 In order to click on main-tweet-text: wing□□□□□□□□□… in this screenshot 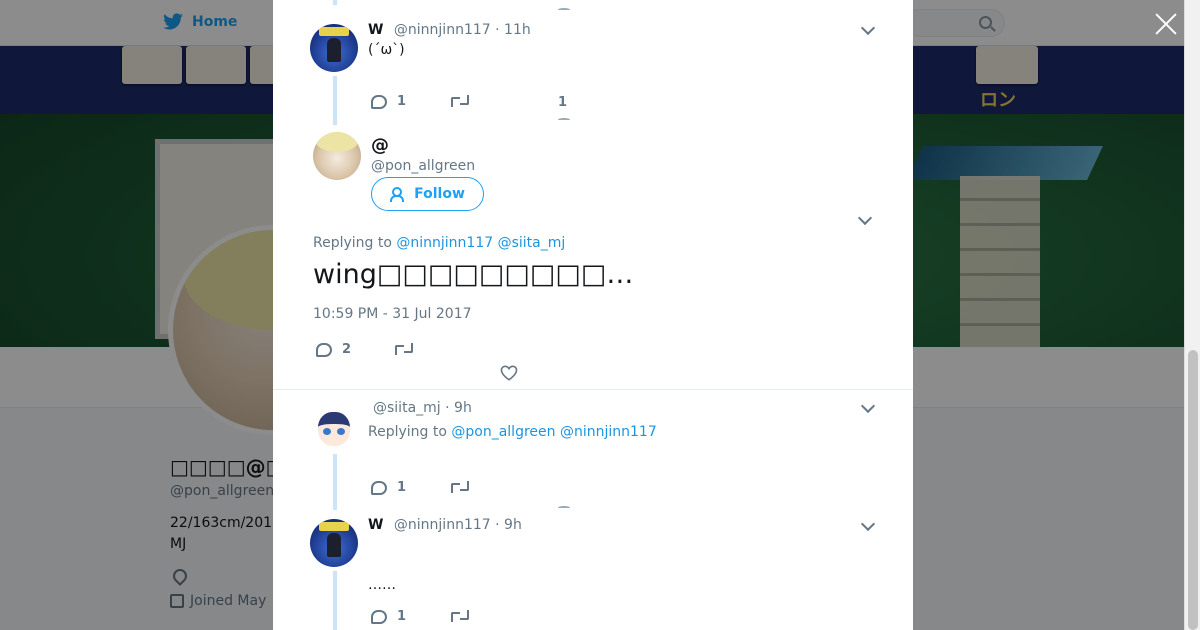, I will do `click(473, 274)`.